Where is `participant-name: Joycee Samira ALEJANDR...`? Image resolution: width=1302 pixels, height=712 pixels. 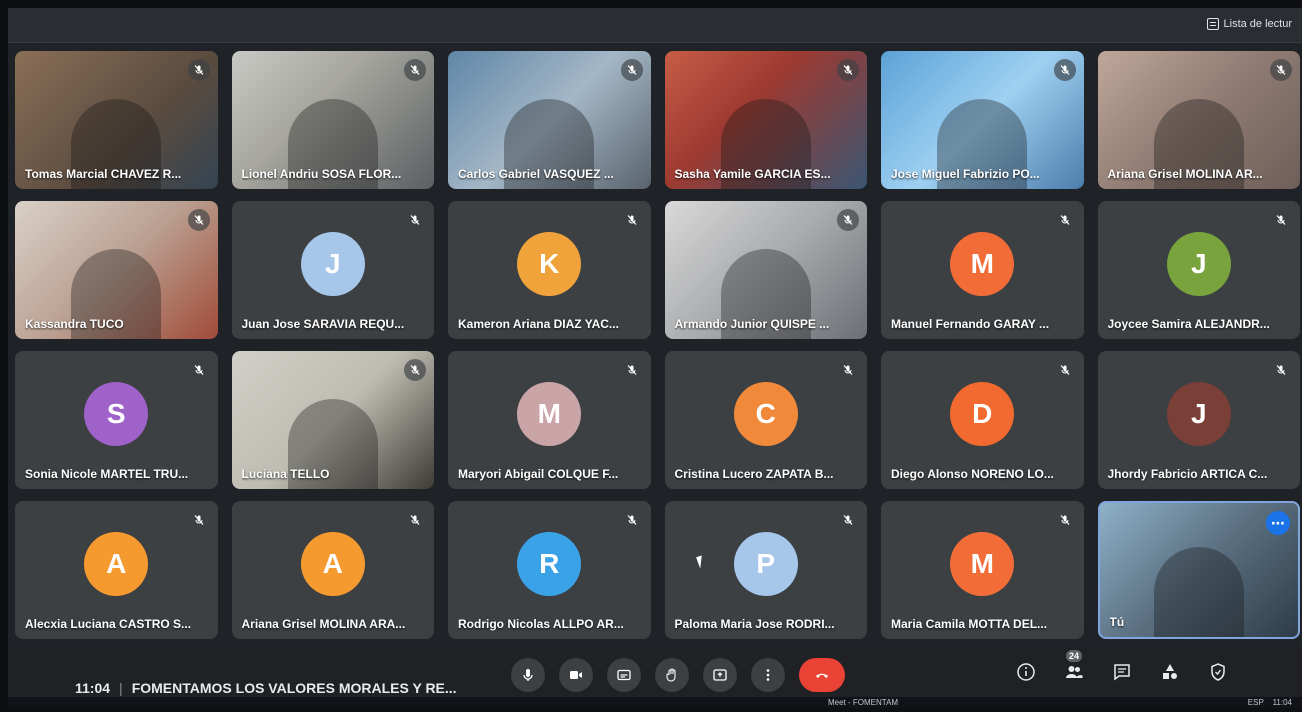
participant-name: Joycee Samira ALEJANDR... is located at coordinates (1188, 324).